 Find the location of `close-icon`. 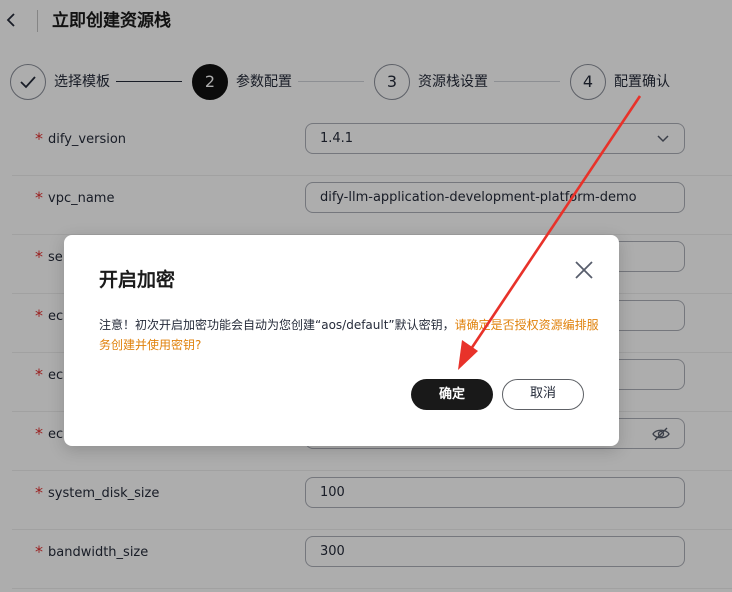

close-icon is located at coordinates (584, 270).